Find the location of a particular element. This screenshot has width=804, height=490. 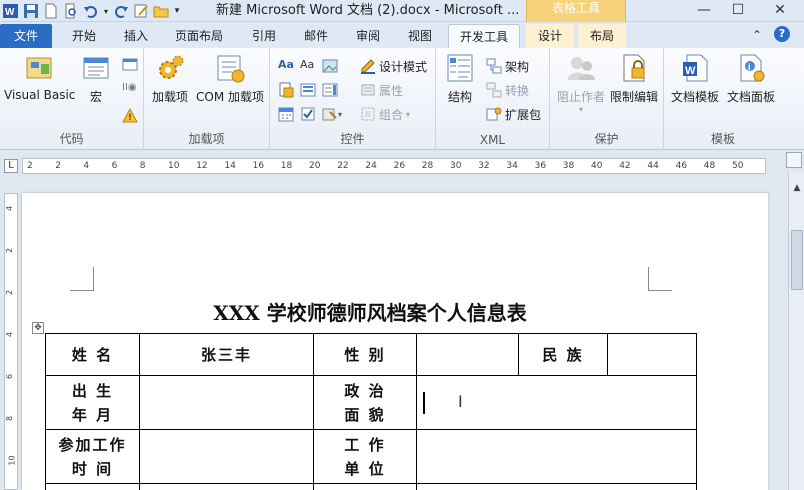

tab-review: 审阅 is located at coordinates (368, 36).